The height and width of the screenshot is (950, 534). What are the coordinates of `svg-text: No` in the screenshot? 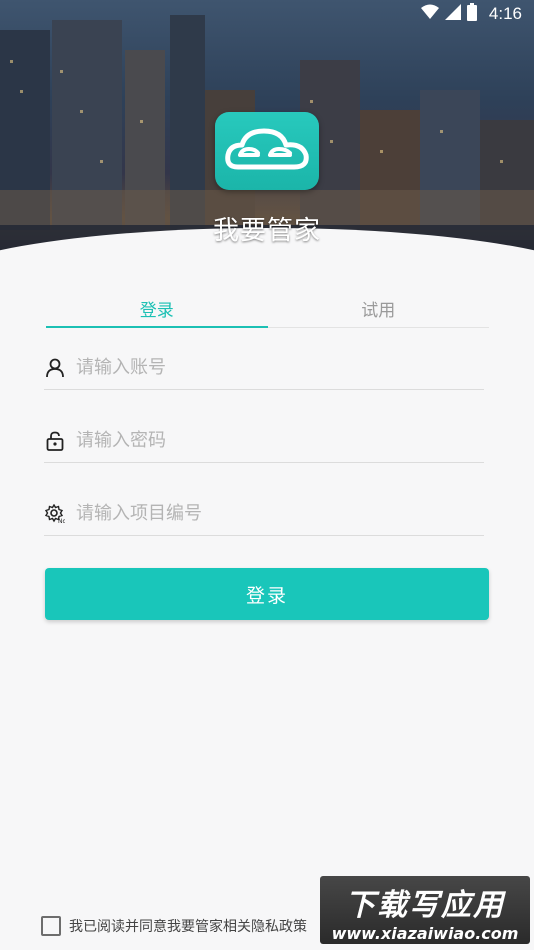 It's located at (61, 521).